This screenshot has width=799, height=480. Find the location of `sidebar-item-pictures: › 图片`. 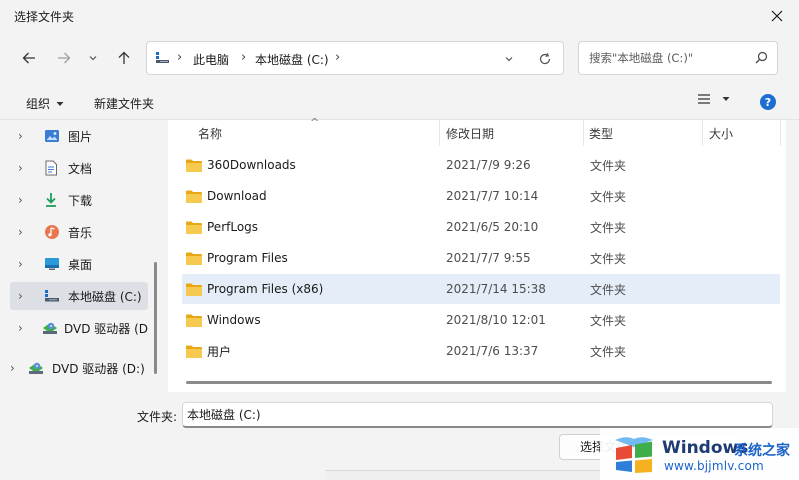

sidebar-item-pictures: › 图片 is located at coordinates (79, 136).